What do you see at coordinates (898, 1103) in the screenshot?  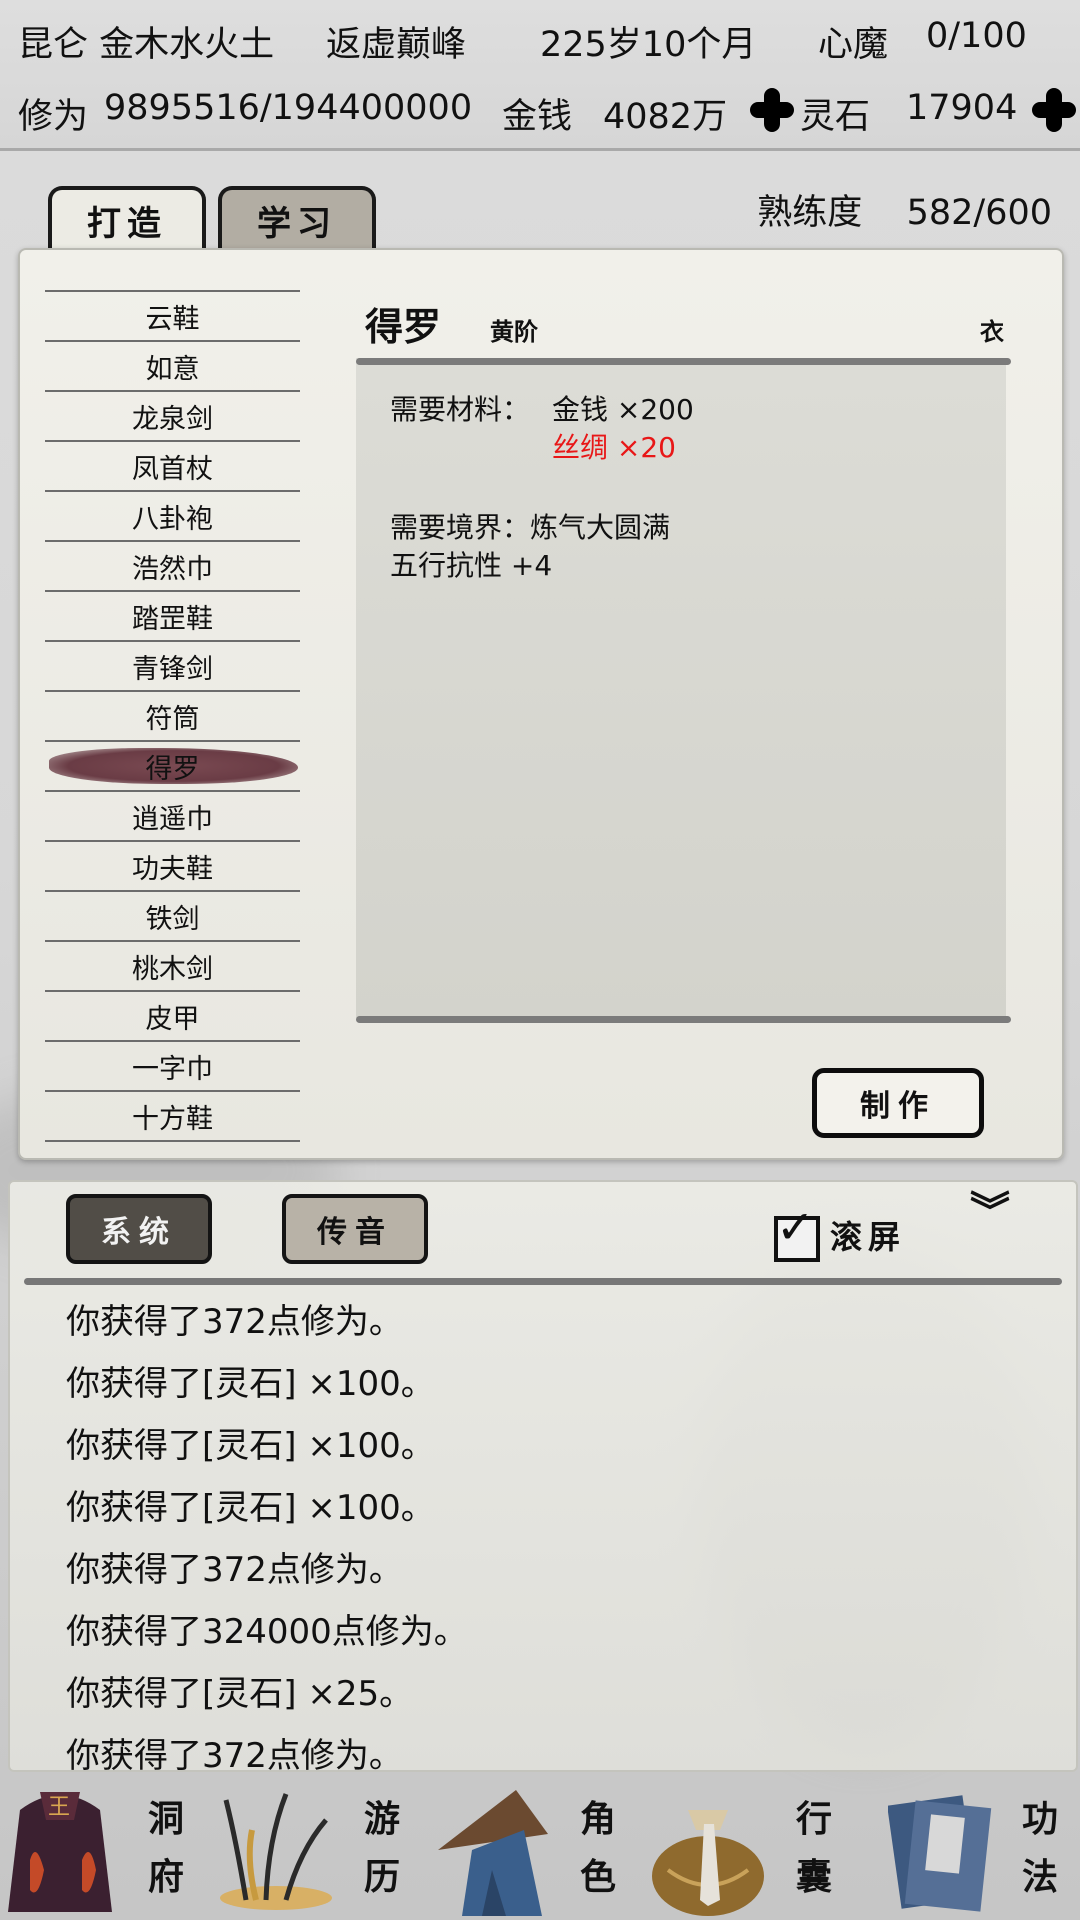 I see `make-button: 制作` at bounding box center [898, 1103].